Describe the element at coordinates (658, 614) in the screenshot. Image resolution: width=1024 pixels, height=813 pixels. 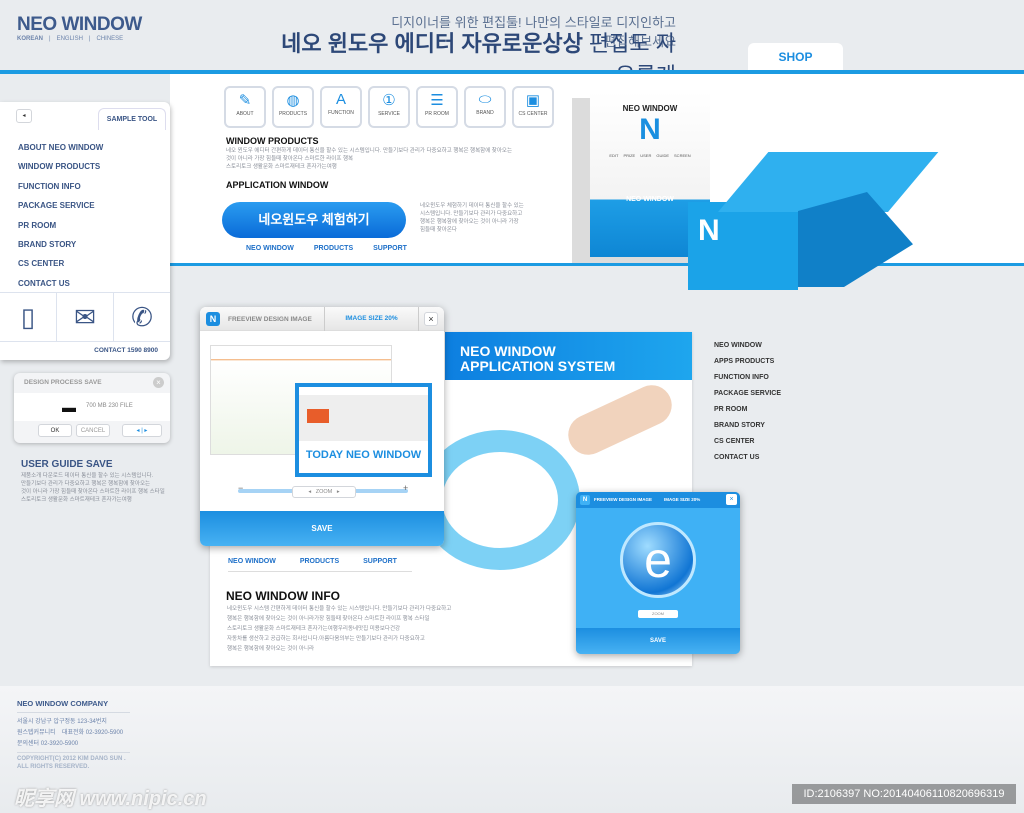
I see `zoom-control: ZOOM` at that location.